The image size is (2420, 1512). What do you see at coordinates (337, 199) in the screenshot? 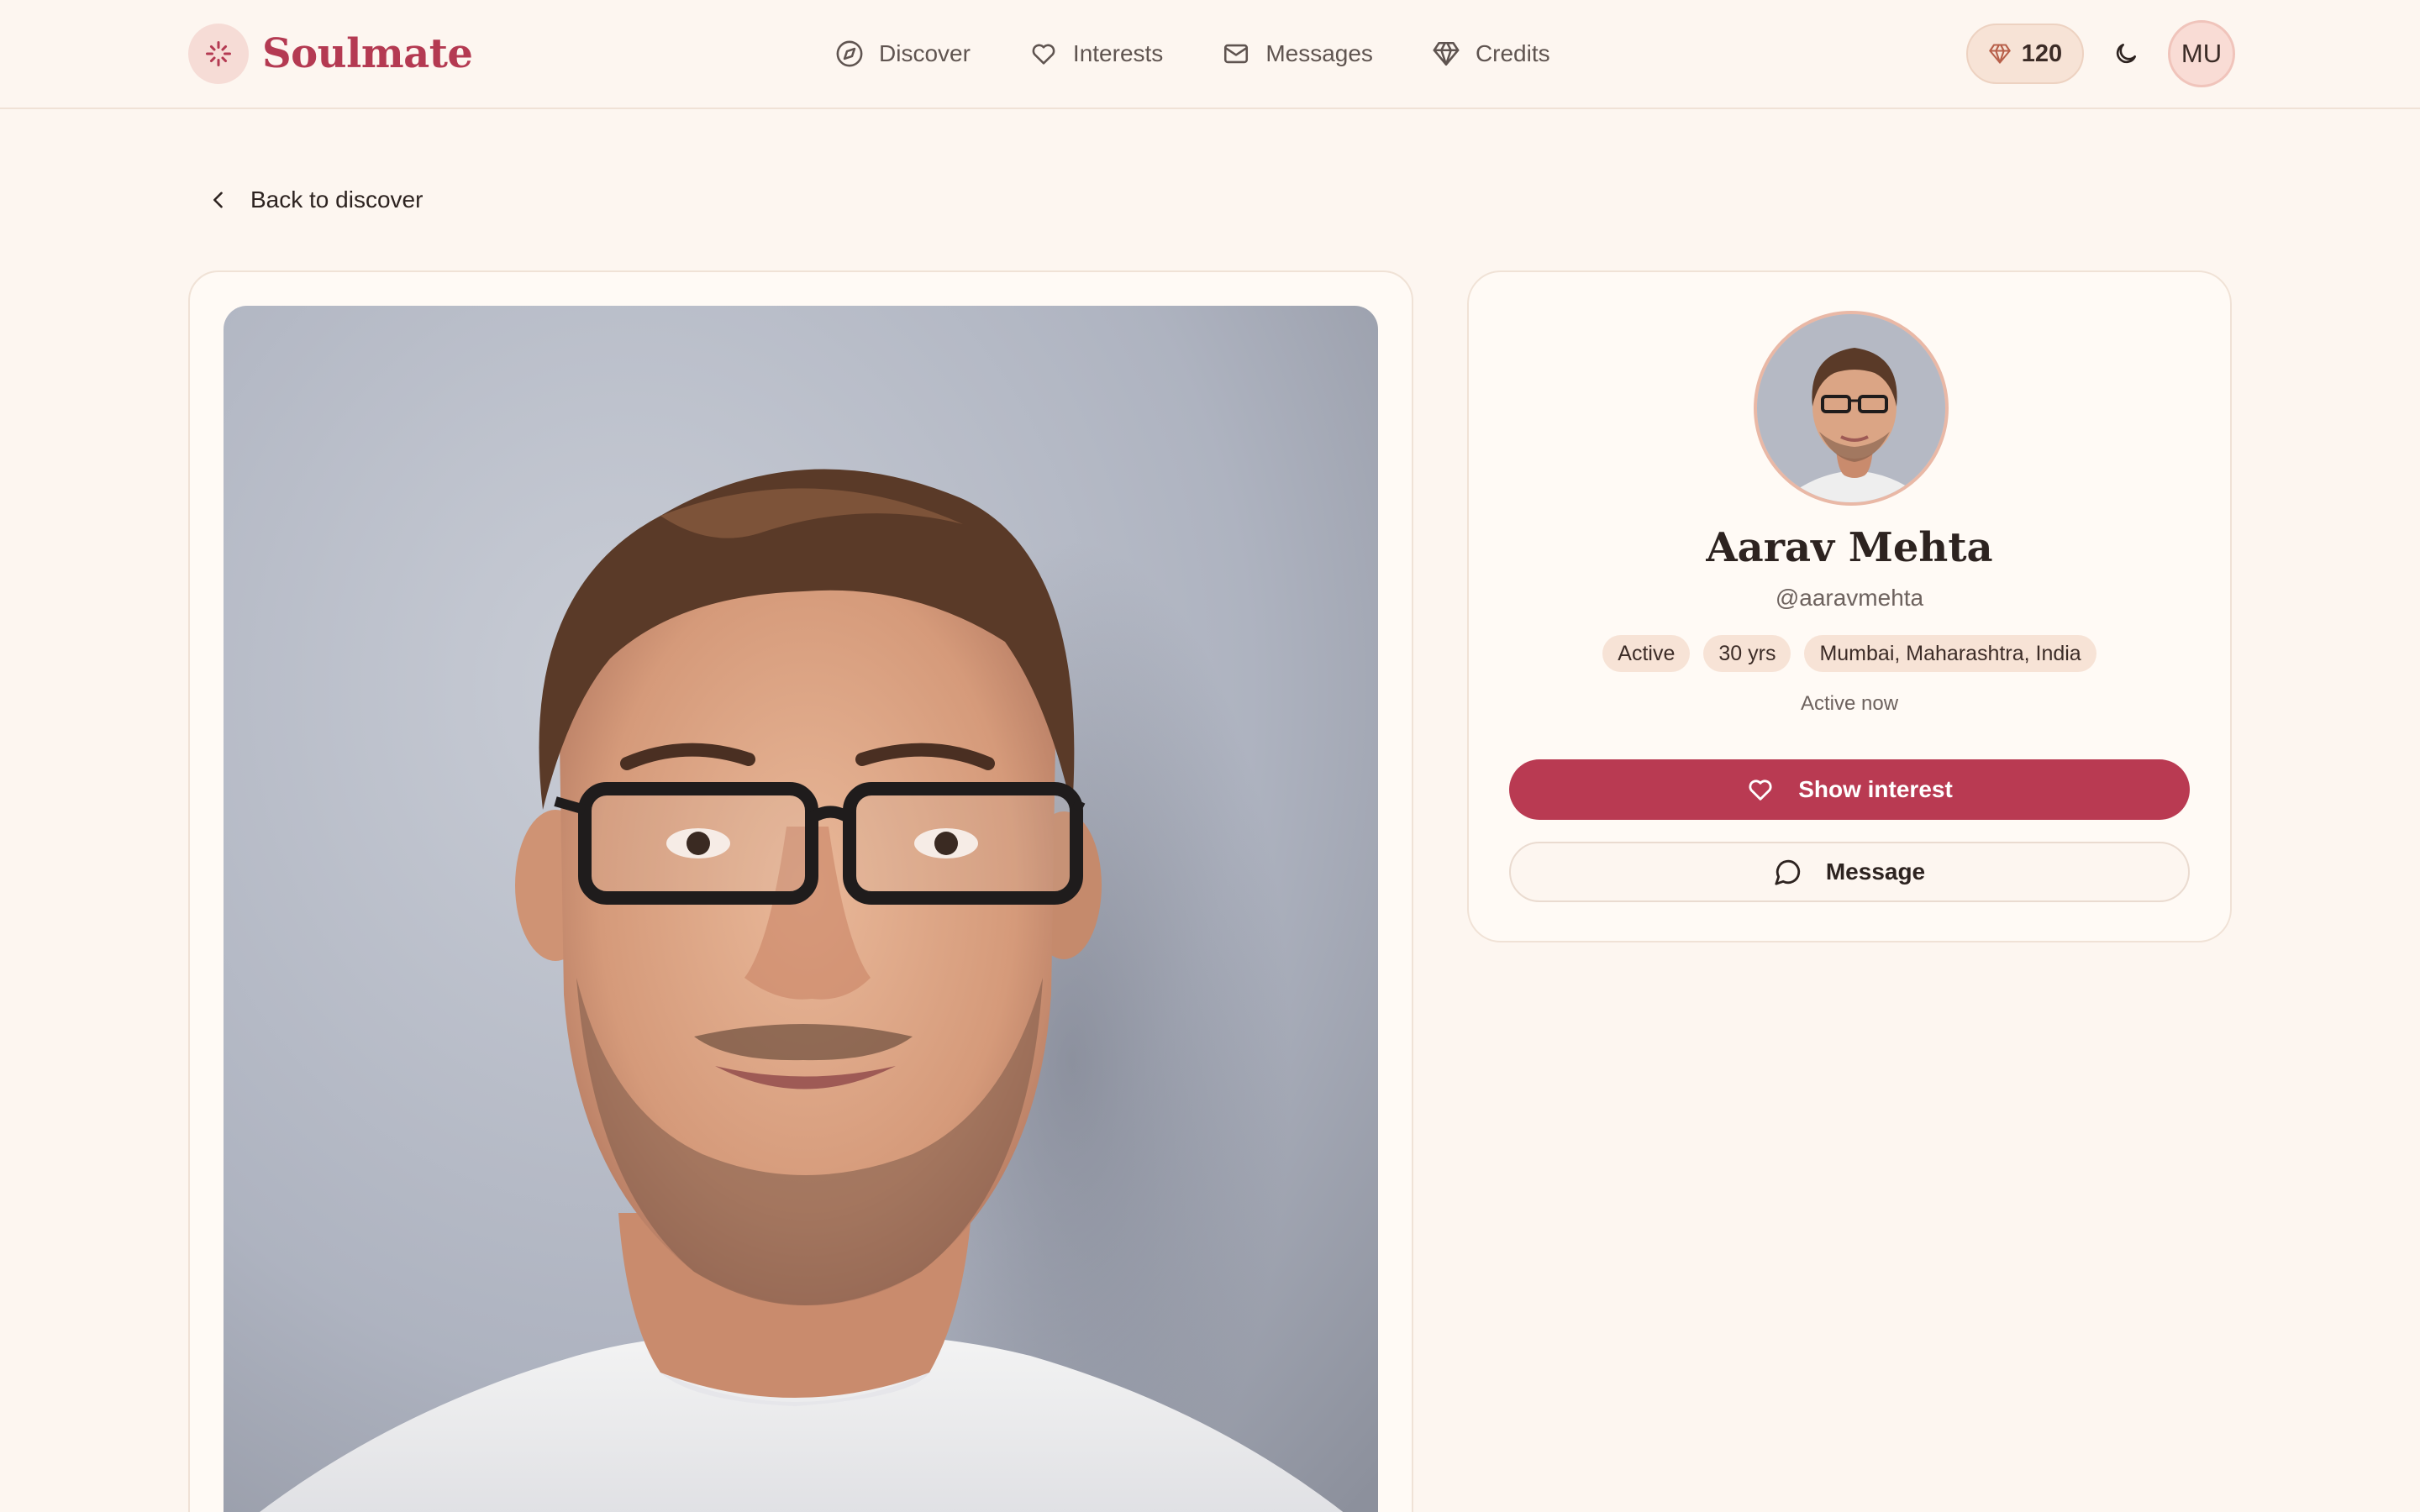
I see `back-link-label: Back to discover` at bounding box center [337, 199].